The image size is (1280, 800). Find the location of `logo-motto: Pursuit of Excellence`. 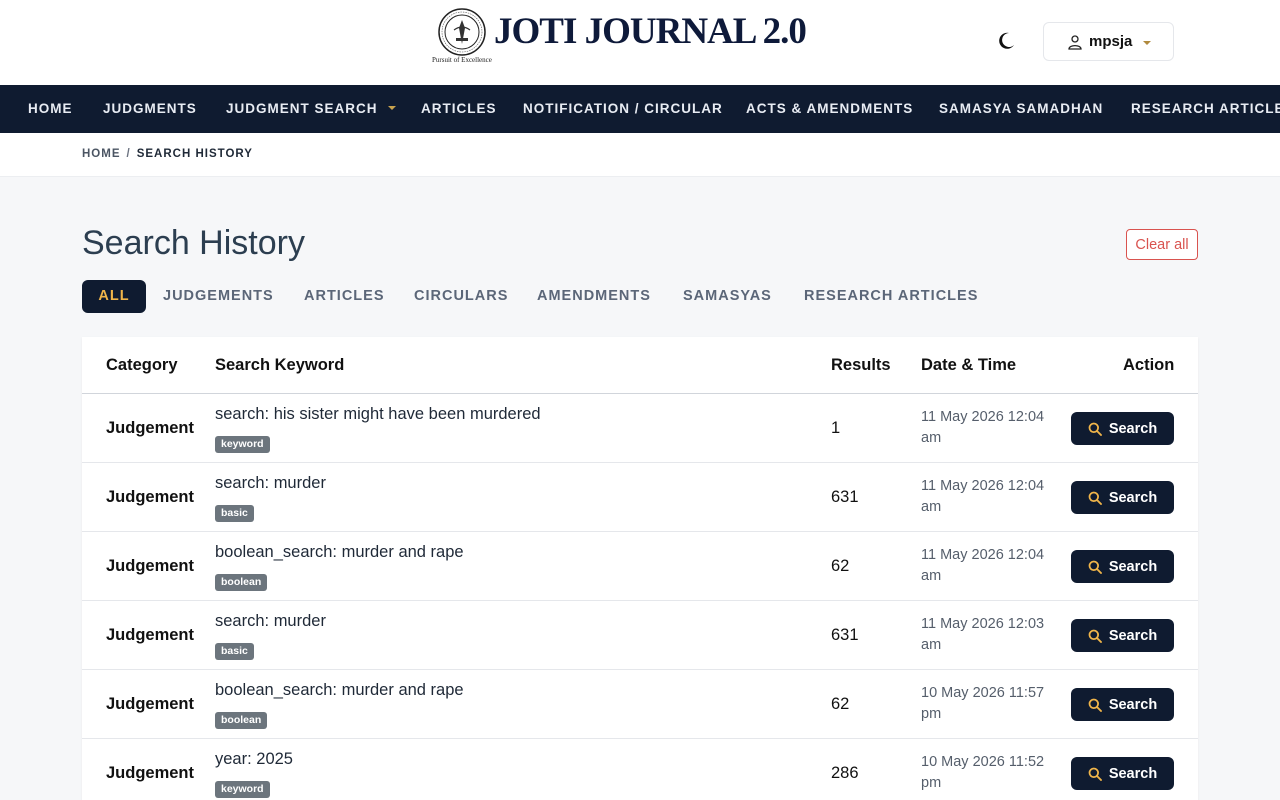

logo-motto: Pursuit of Excellence is located at coordinates (462, 60).